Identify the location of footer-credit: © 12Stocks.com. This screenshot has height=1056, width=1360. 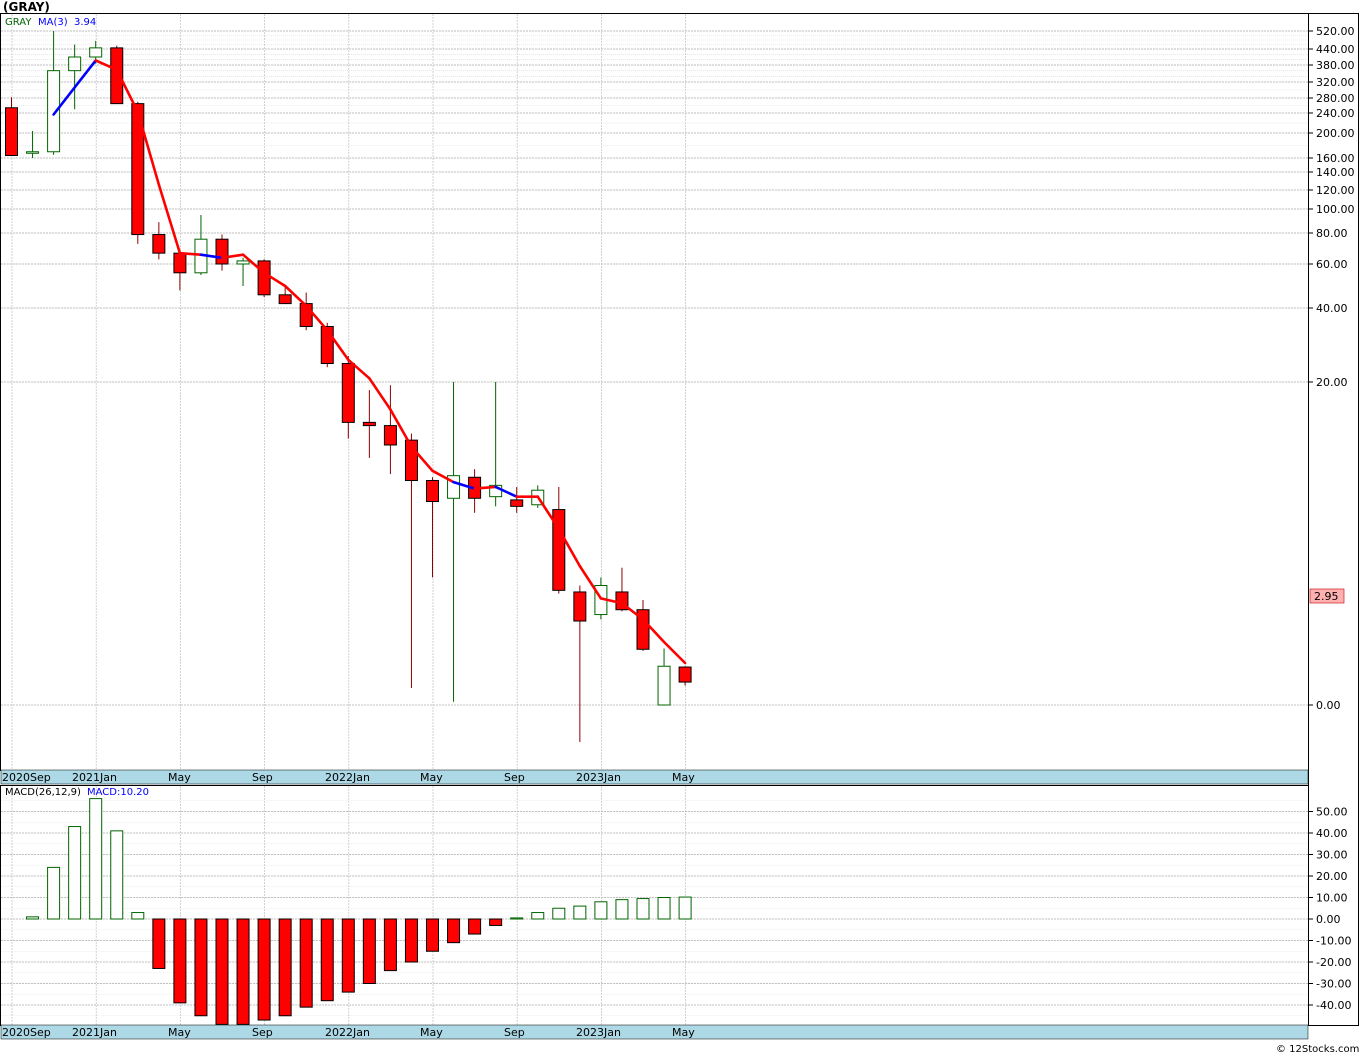
(1317, 1049).